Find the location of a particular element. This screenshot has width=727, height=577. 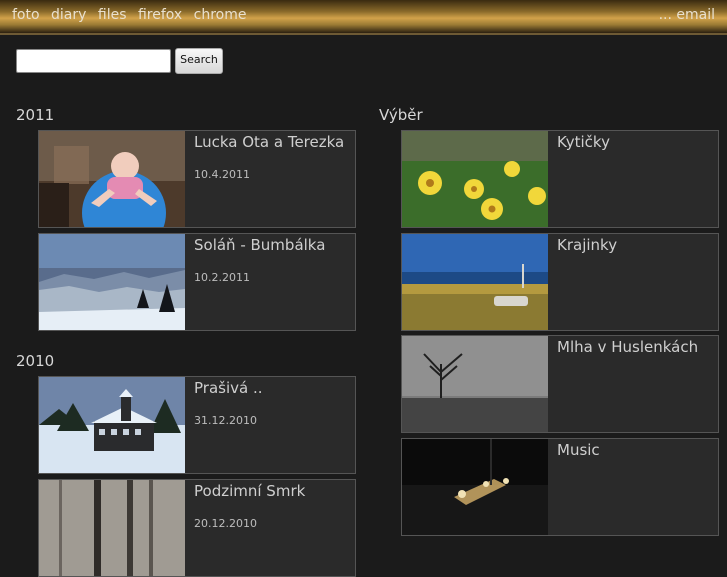

nav-link-firefox: firefox is located at coordinates (160, 15).